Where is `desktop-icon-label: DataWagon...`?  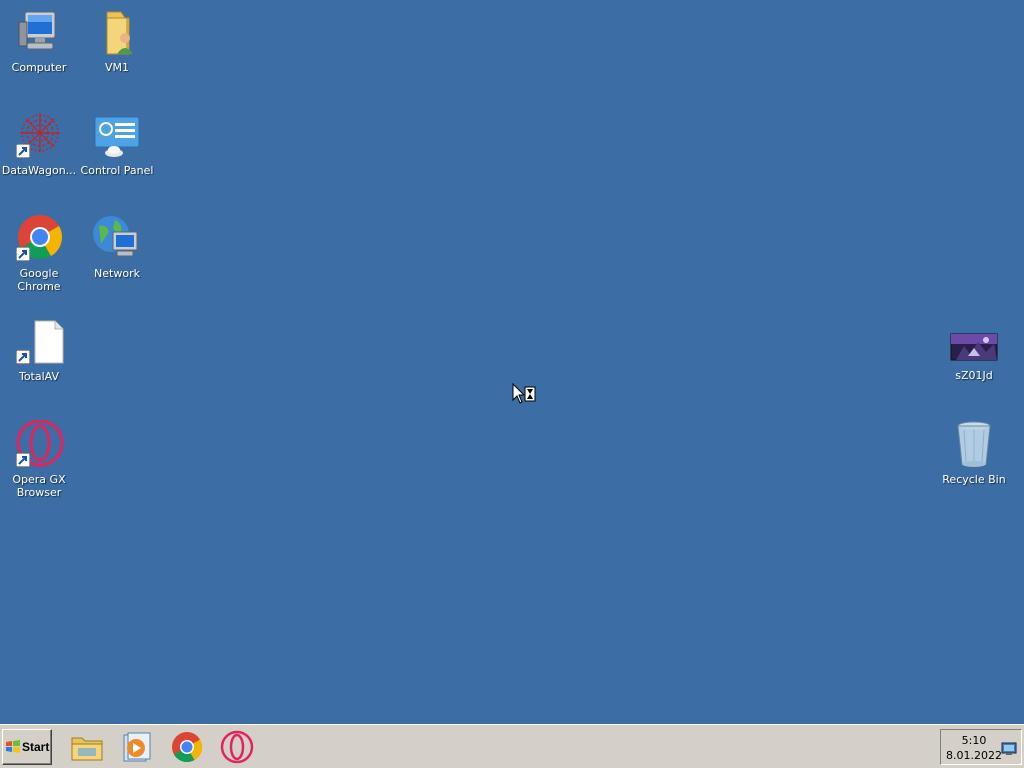
desktop-icon-label: DataWagon... is located at coordinates (39, 170).